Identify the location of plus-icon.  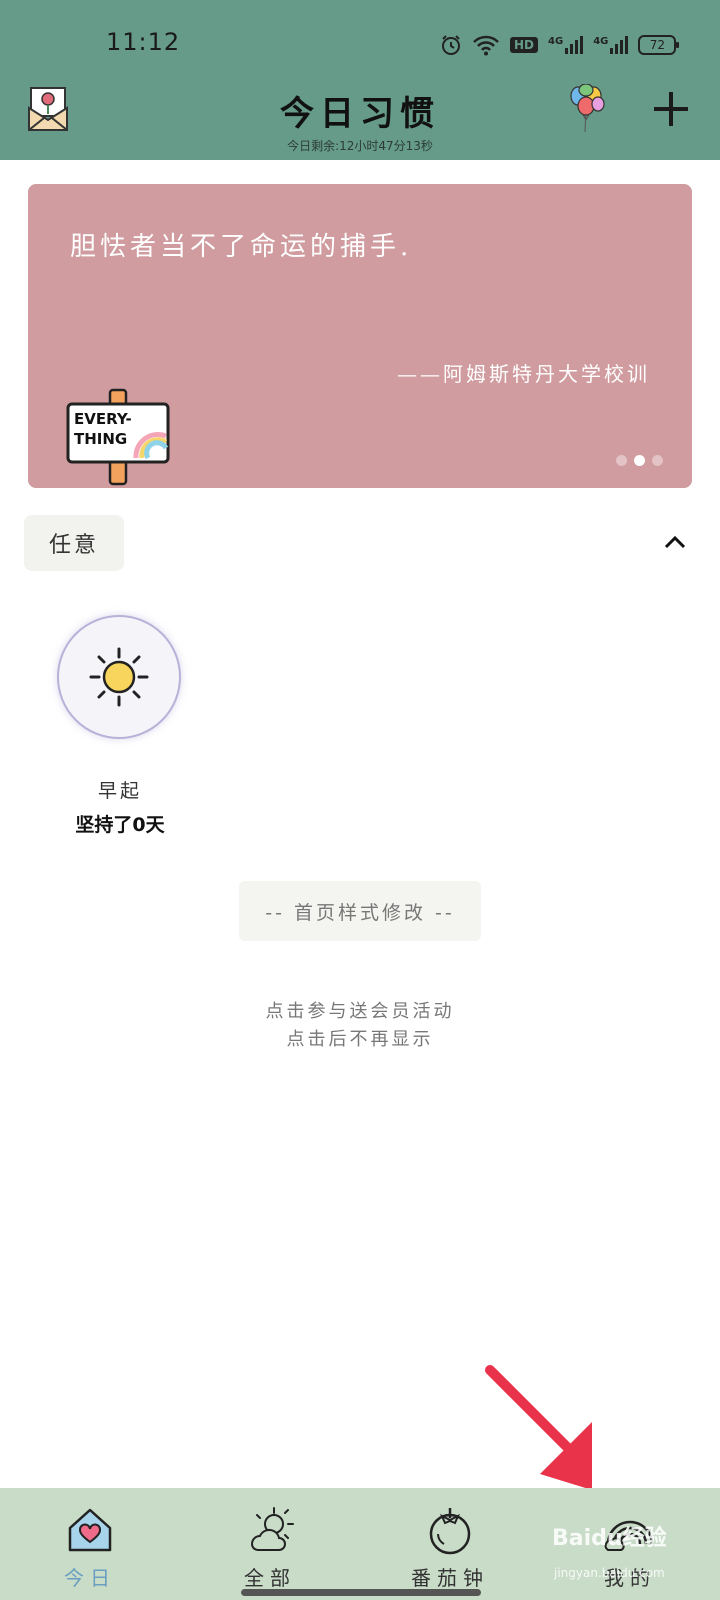
(671, 111).